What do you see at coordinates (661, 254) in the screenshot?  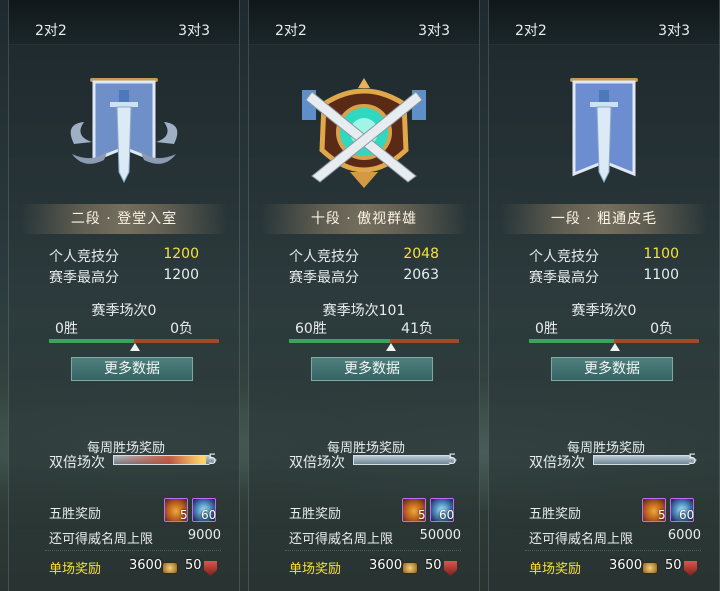 I see `personal-score-value: 1100` at bounding box center [661, 254].